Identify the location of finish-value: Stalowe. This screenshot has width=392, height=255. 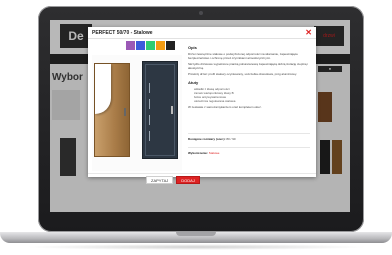
(214, 153).